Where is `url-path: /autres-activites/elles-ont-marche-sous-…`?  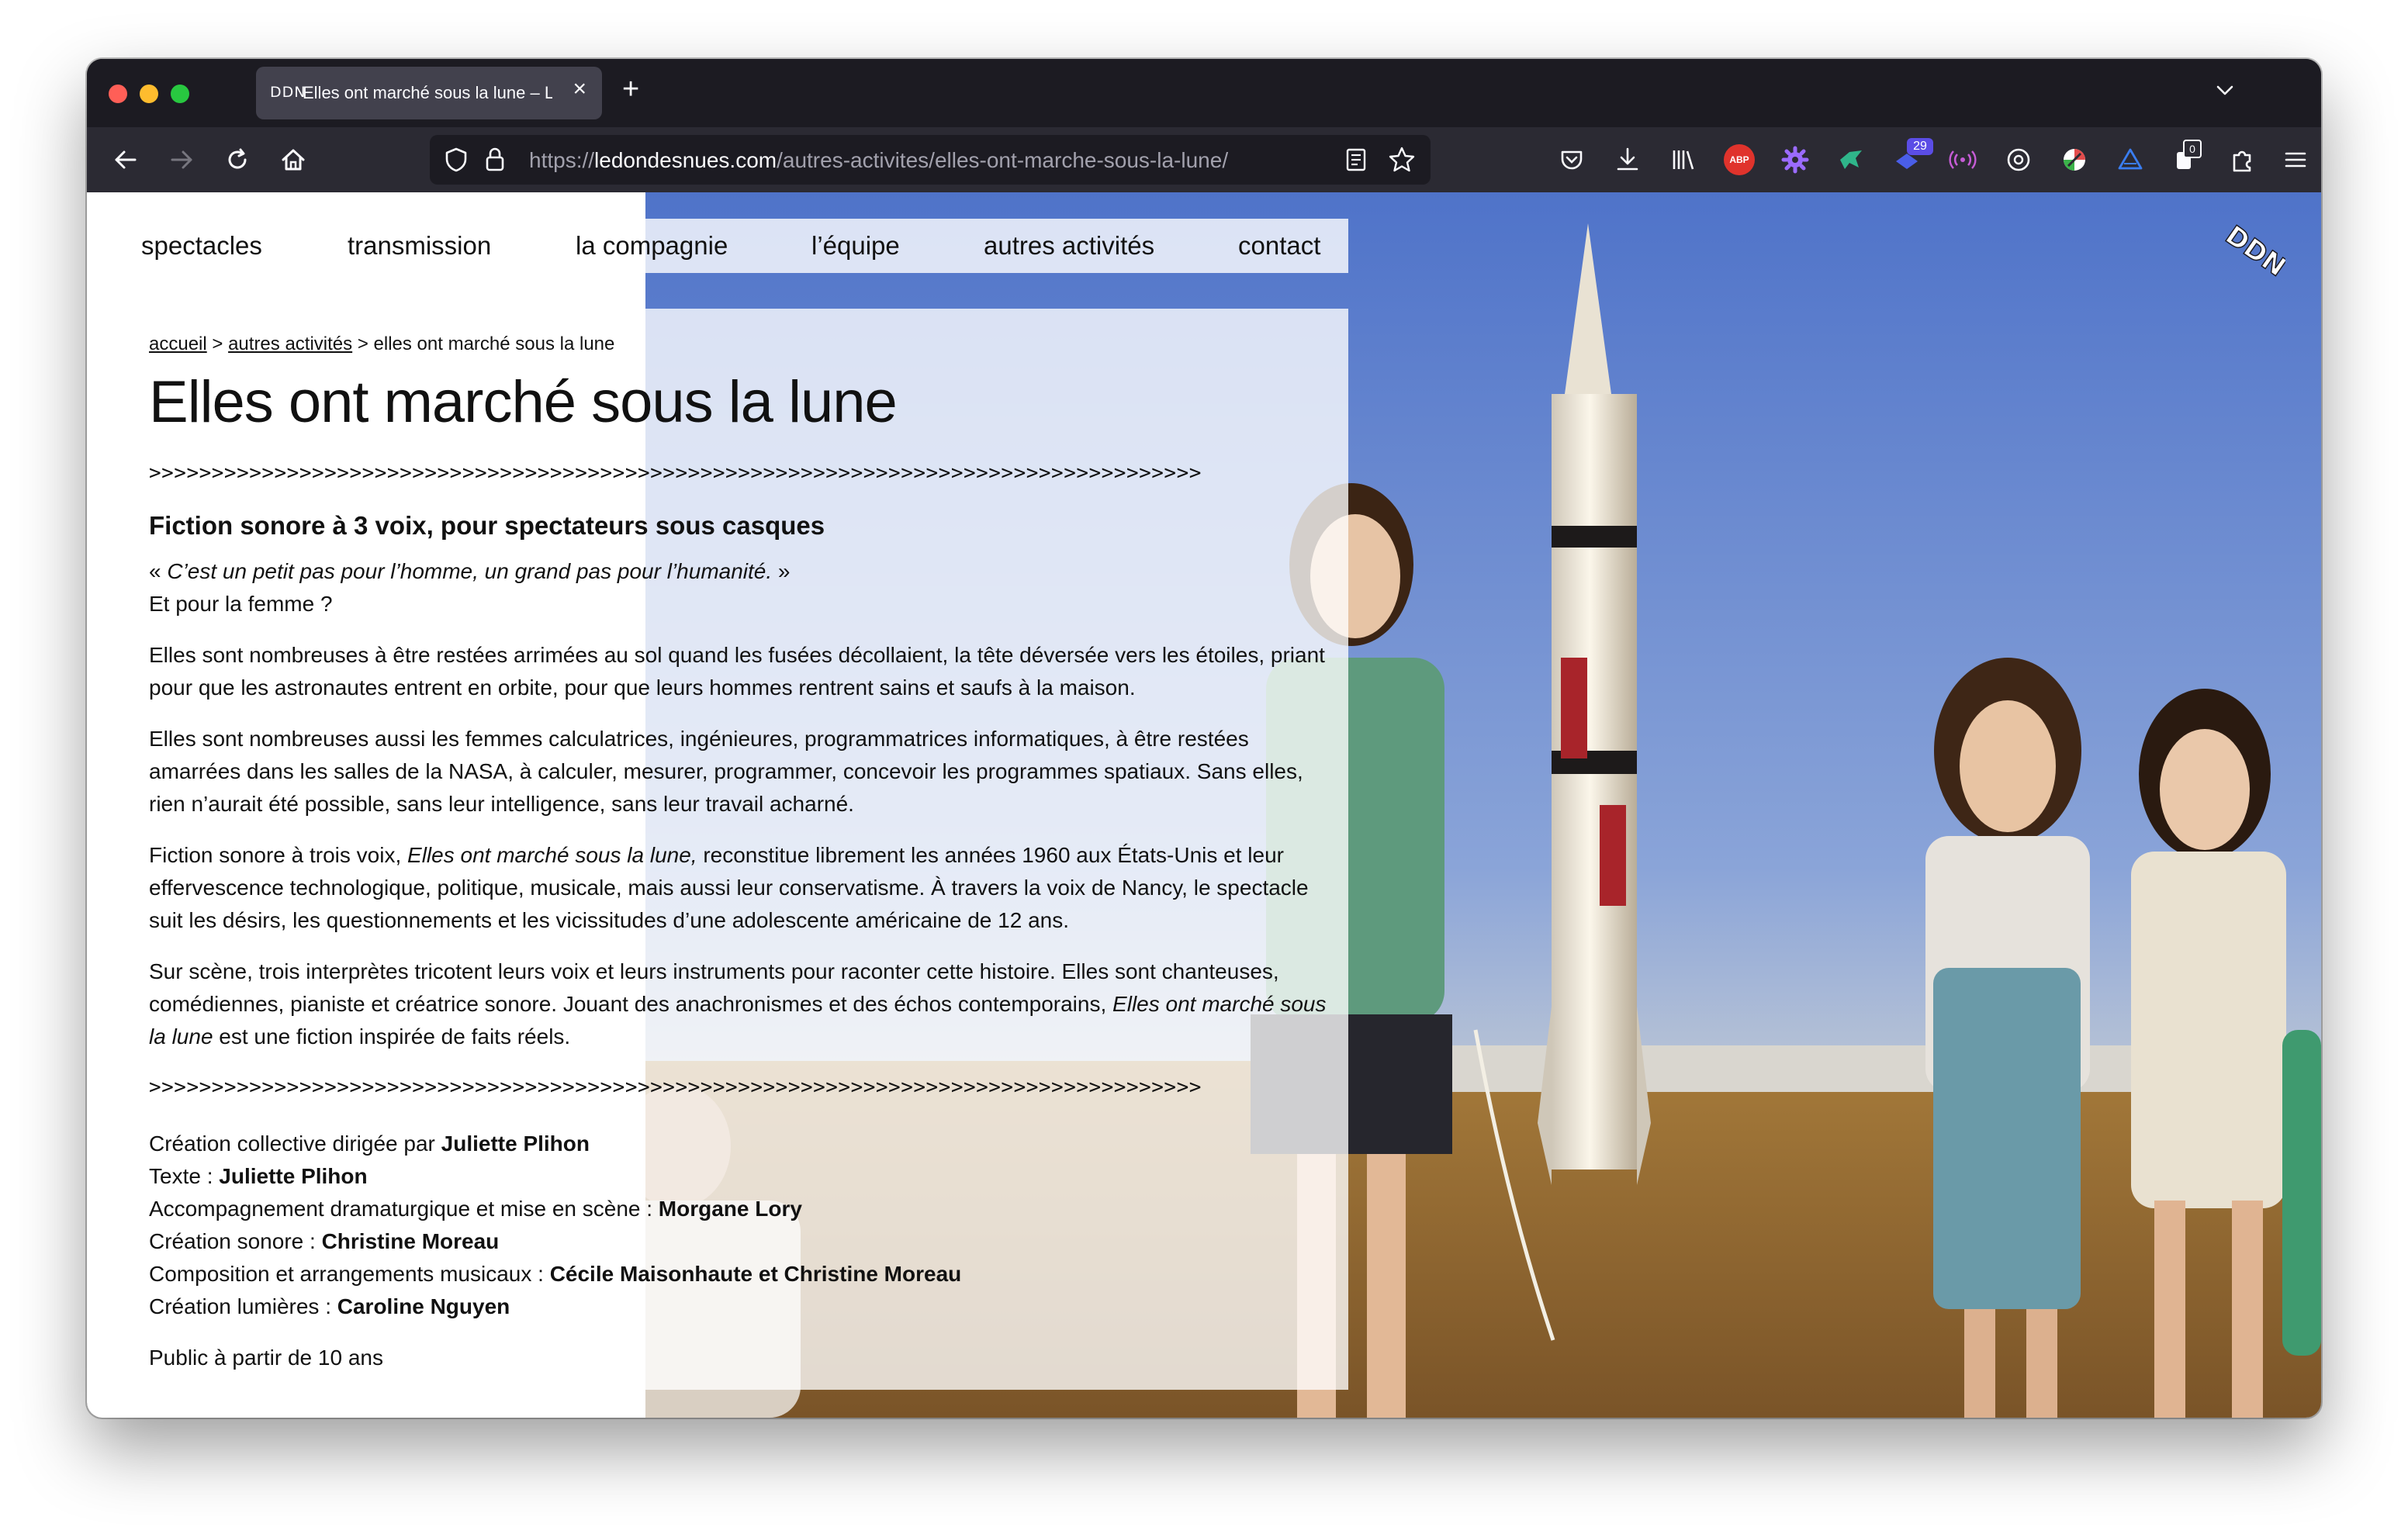 url-path: /autres-activites/elles-ont-marche-sous-… is located at coordinates (1003, 160).